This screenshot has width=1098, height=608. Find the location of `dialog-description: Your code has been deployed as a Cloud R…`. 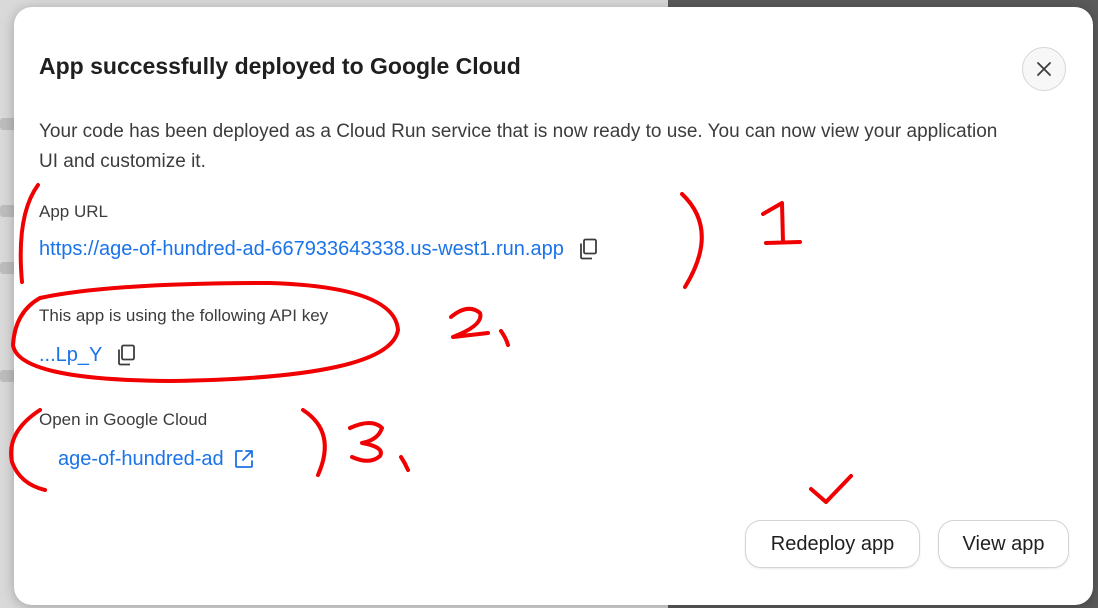

dialog-description: Your code has been deployed as a Cloud R… is located at coordinates (518, 146).